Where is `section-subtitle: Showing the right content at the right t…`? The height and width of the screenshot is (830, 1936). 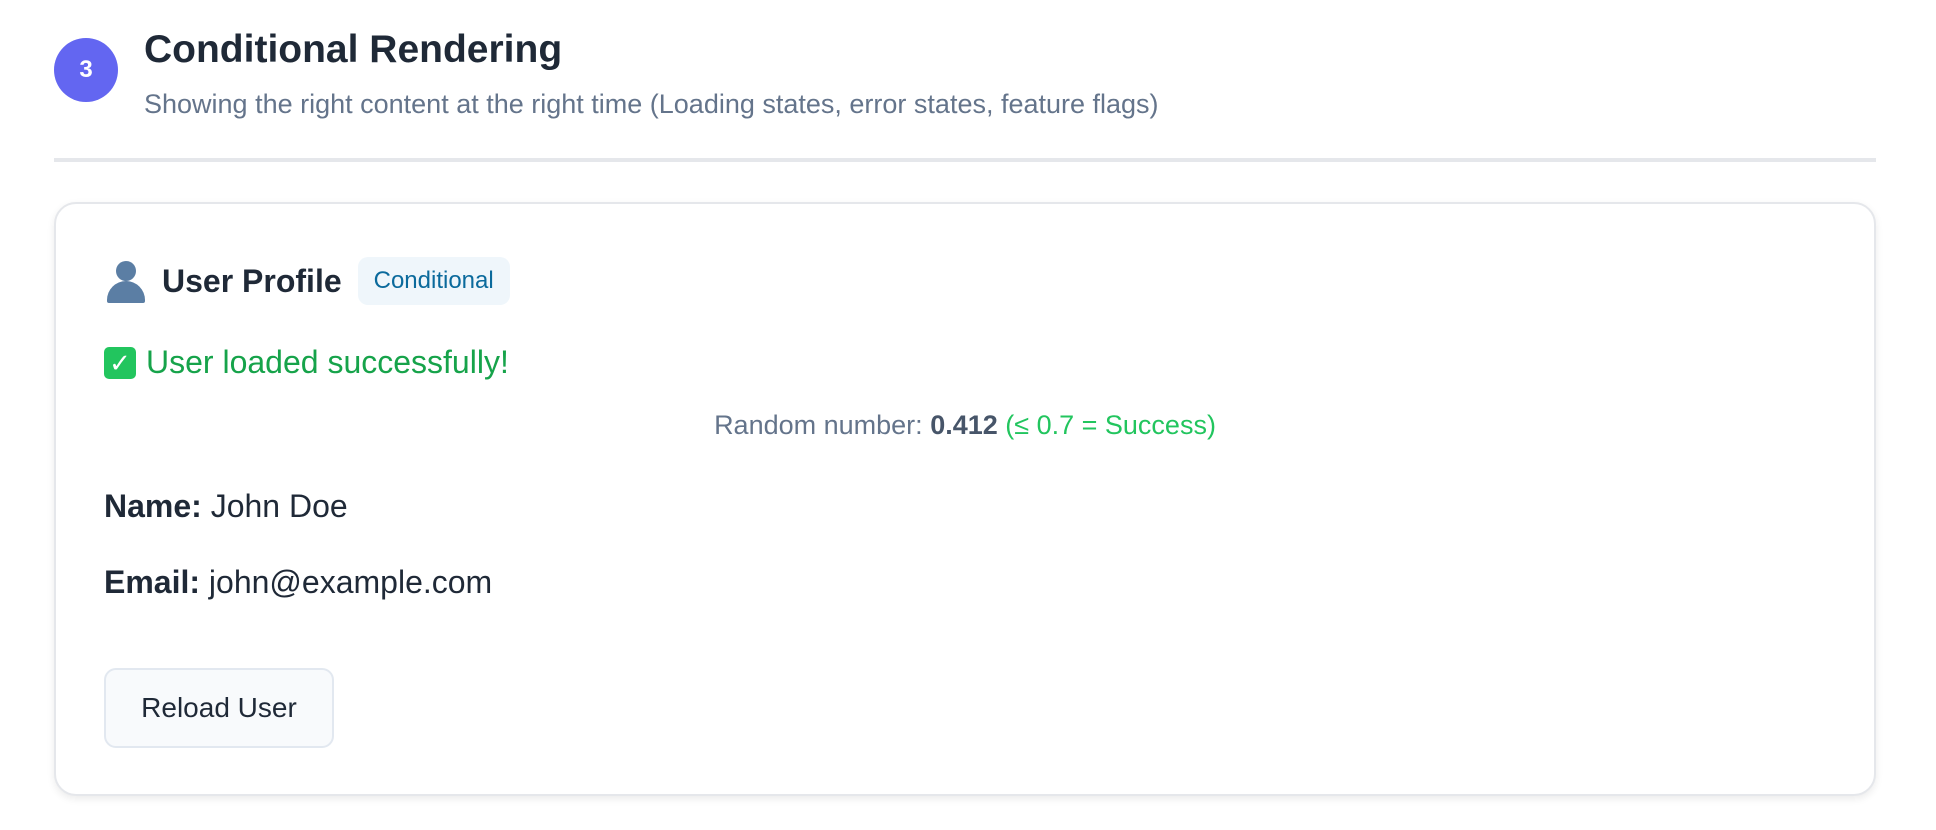 section-subtitle: Showing the right content at the right t… is located at coordinates (651, 104).